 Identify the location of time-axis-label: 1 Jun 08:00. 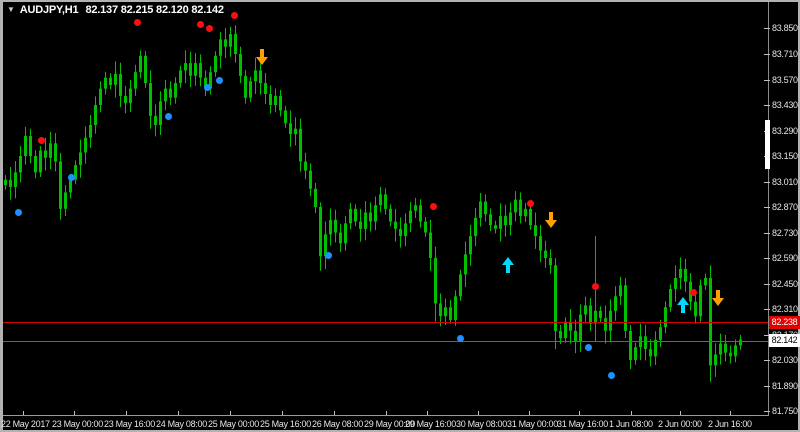
(631, 424).